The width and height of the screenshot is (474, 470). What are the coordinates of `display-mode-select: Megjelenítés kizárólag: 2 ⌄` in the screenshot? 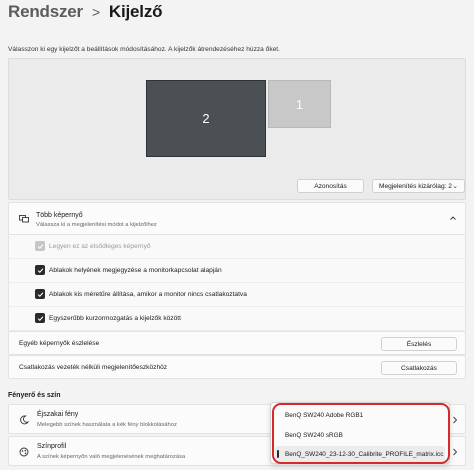 It's located at (418, 186).